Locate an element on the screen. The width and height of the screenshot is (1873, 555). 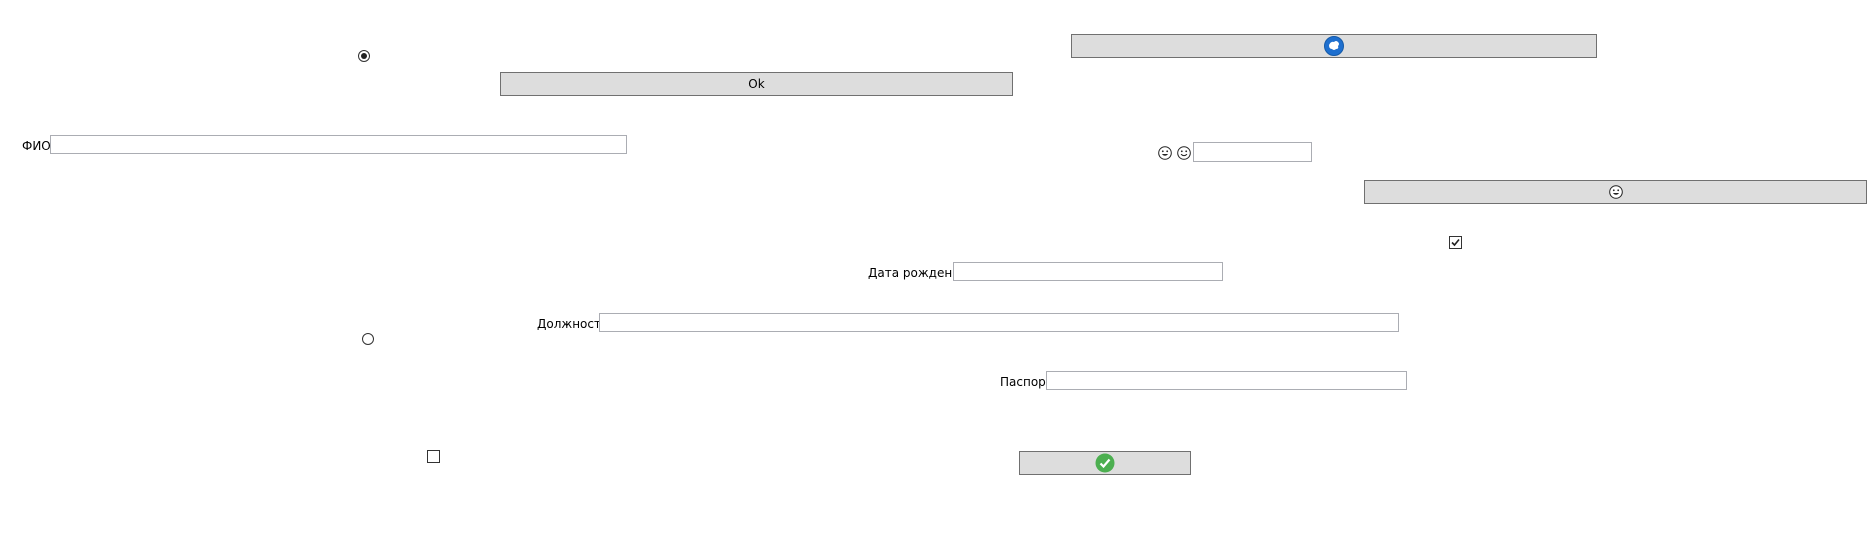
fio-input is located at coordinates (338, 144).